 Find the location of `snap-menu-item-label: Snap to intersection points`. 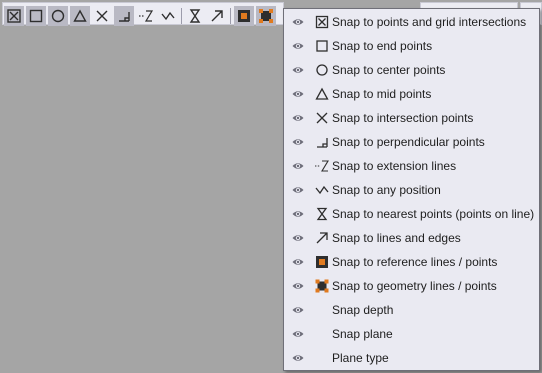

snap-menu-item-label: Snap to intersection points is located at coordinates (403, 118).